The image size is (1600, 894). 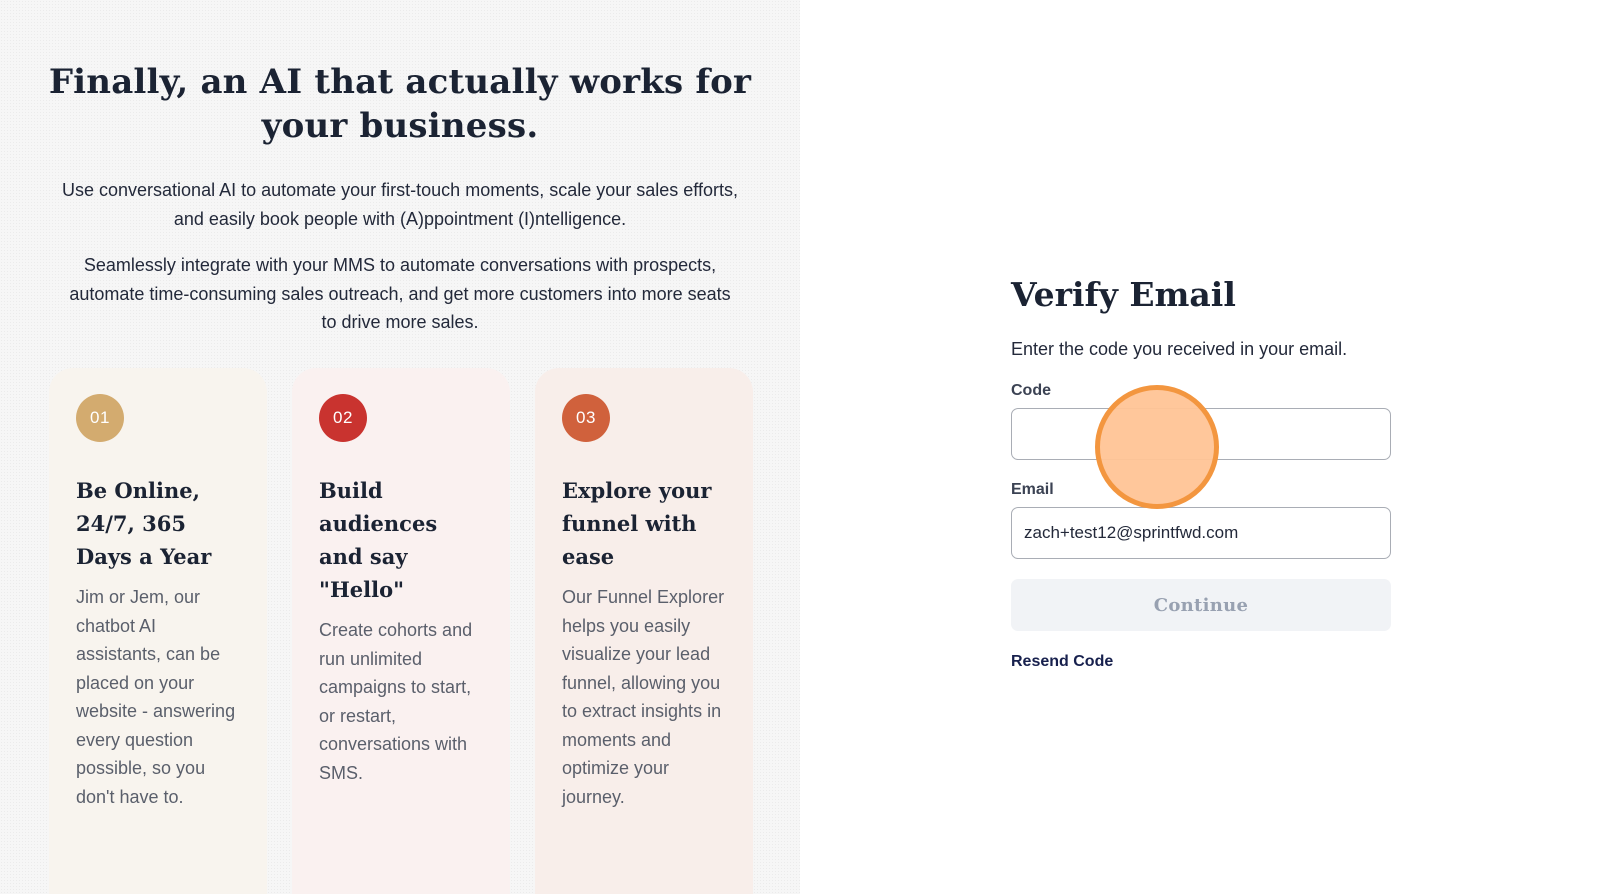 I want to click on code-input, so click(x=1201, y=434).